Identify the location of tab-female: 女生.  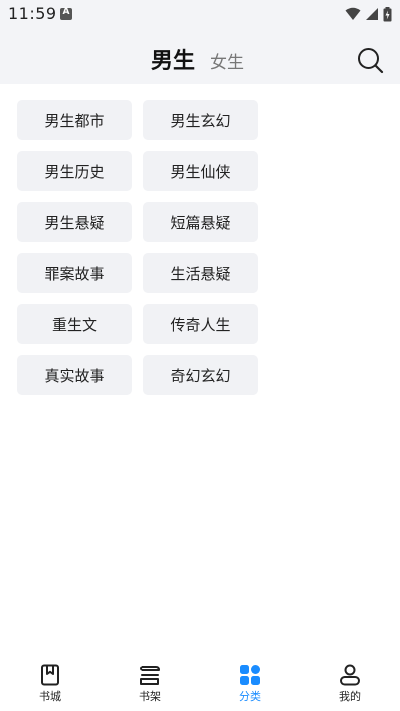
(227, 60).